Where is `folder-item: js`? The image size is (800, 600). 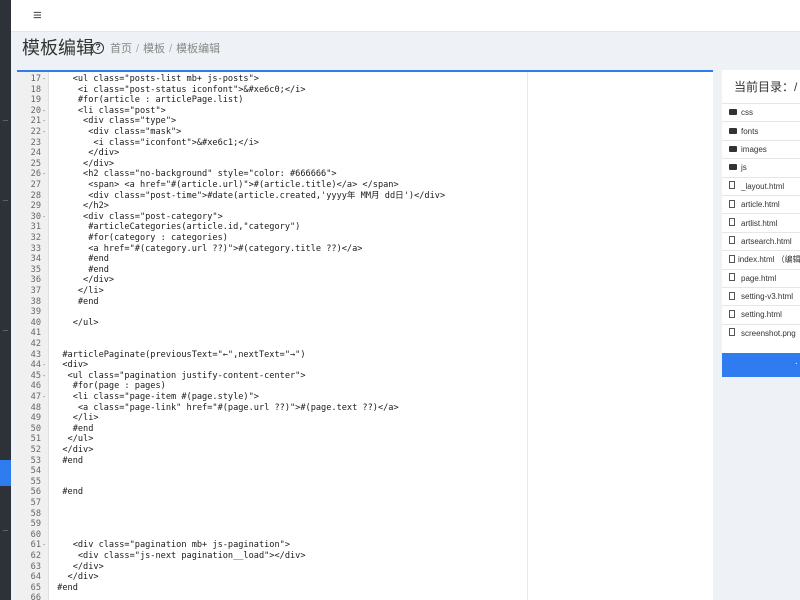
folder-item: js is located at coordinates (761, 167).